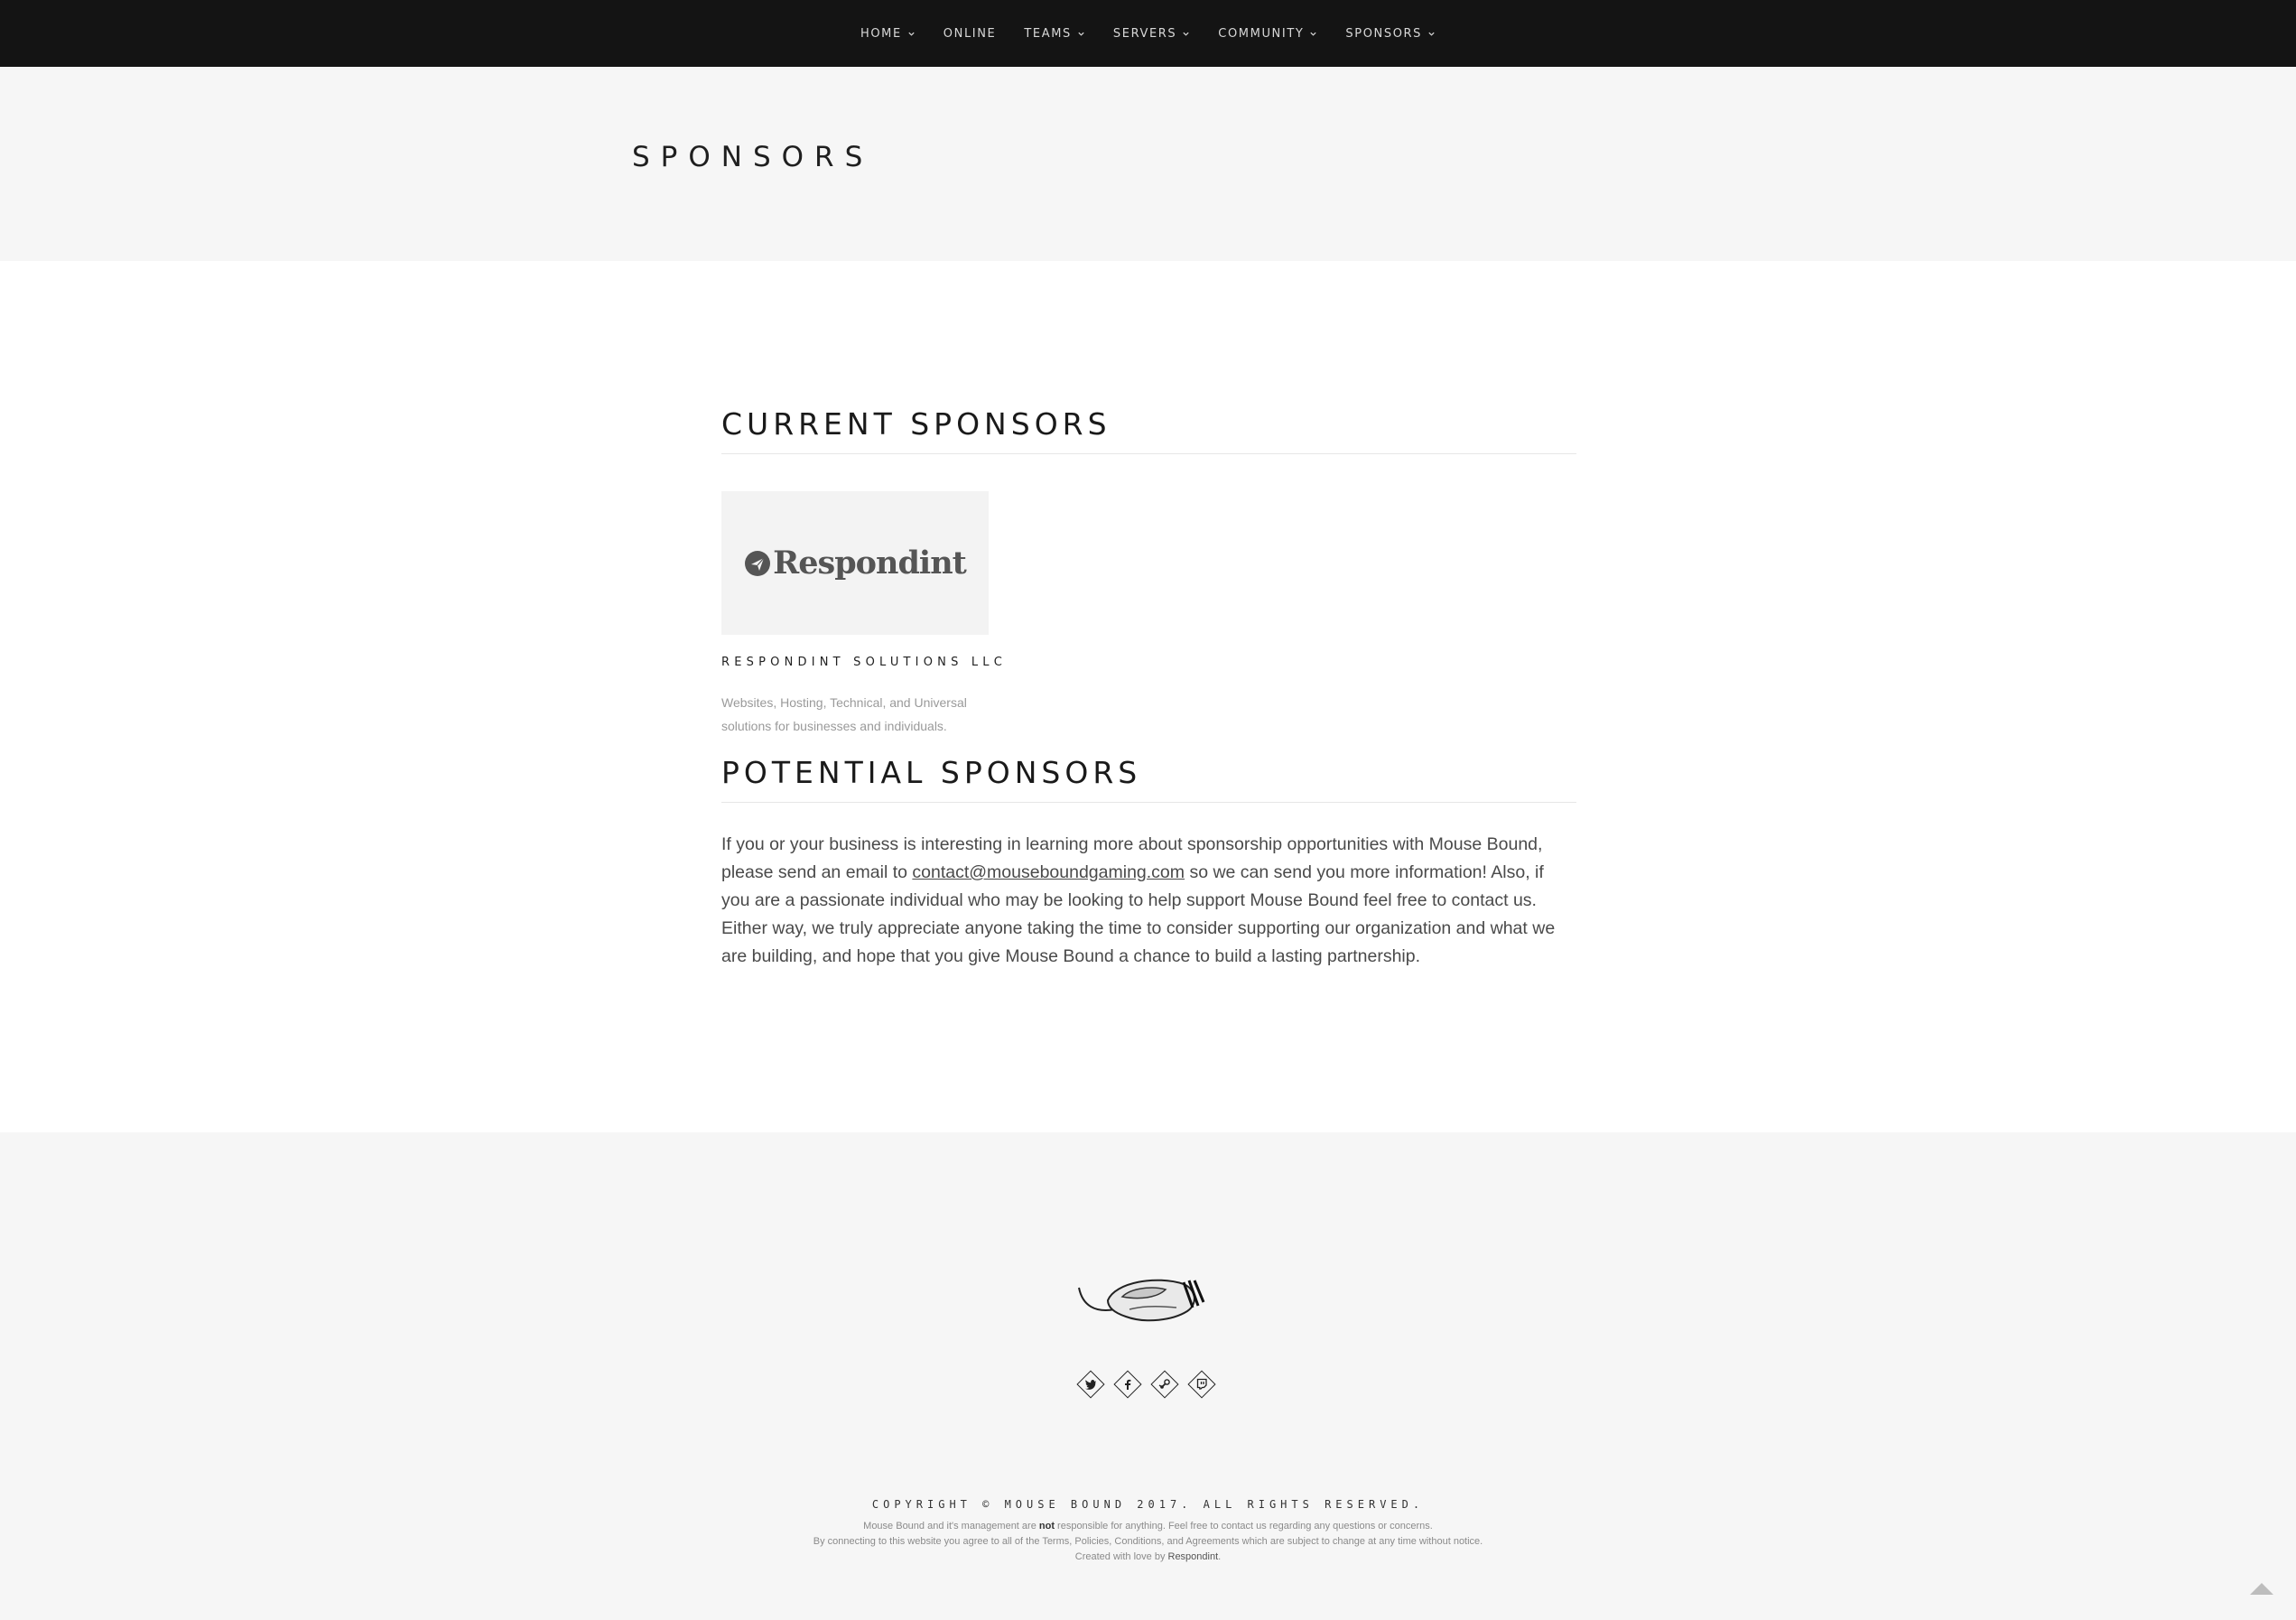 The image size is (2296, 1620). I want to click on emphasis-not: not, so click(1046, 1526).